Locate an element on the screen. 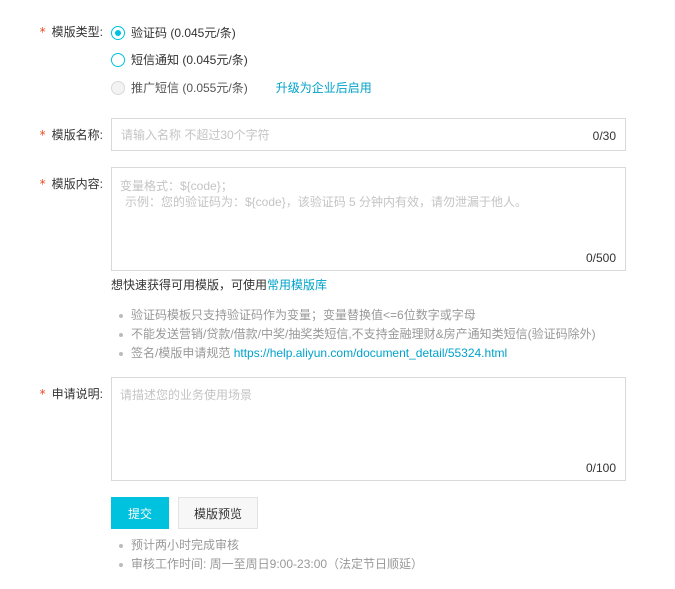 The image size is (675, 589). radio-label: 推广短信 (0.055元/条) is located at coordinates (189, 88).